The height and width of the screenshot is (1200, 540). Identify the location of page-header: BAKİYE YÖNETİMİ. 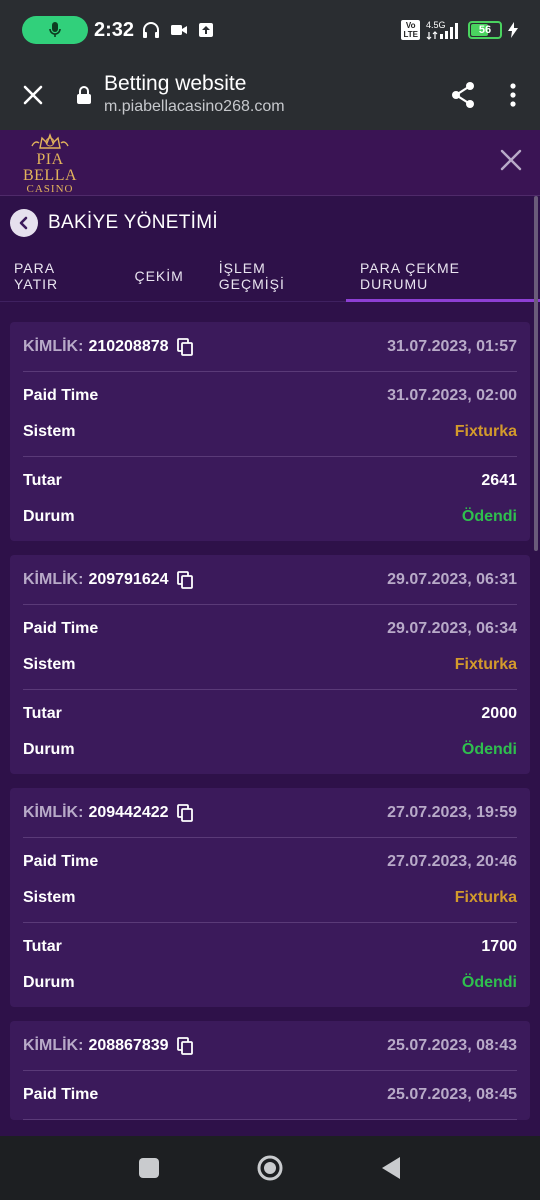
(270, 223).